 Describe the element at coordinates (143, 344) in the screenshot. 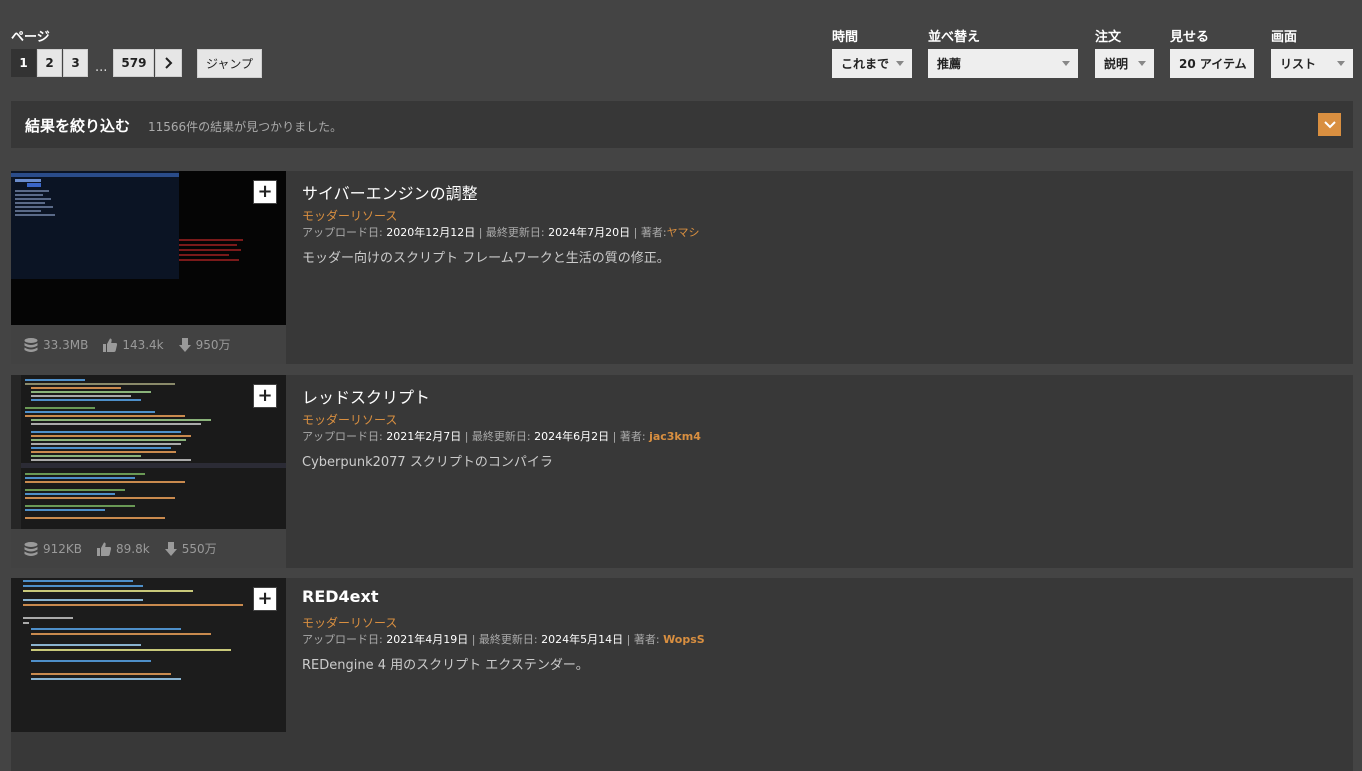

I see `endorsement-count: 143.4k` at that location.